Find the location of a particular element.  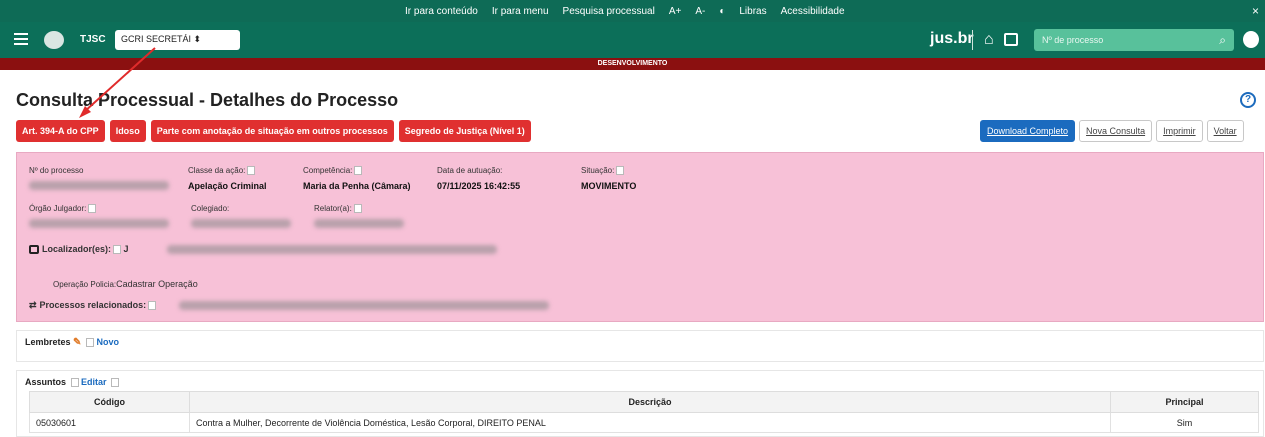

close-icon: × is located at coordinates (1255, 11).